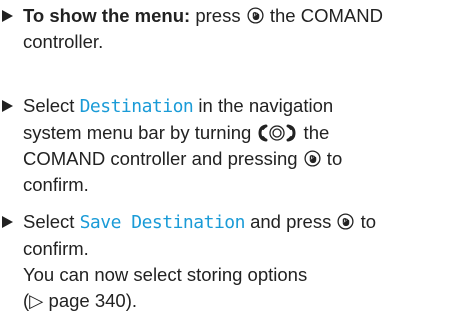 Image resolution: width=471 pixels, height=331 pixels. Describe the element at coordinates (136, 106) in the screenshot. I see `menu-item-destination: Destination` at that location.